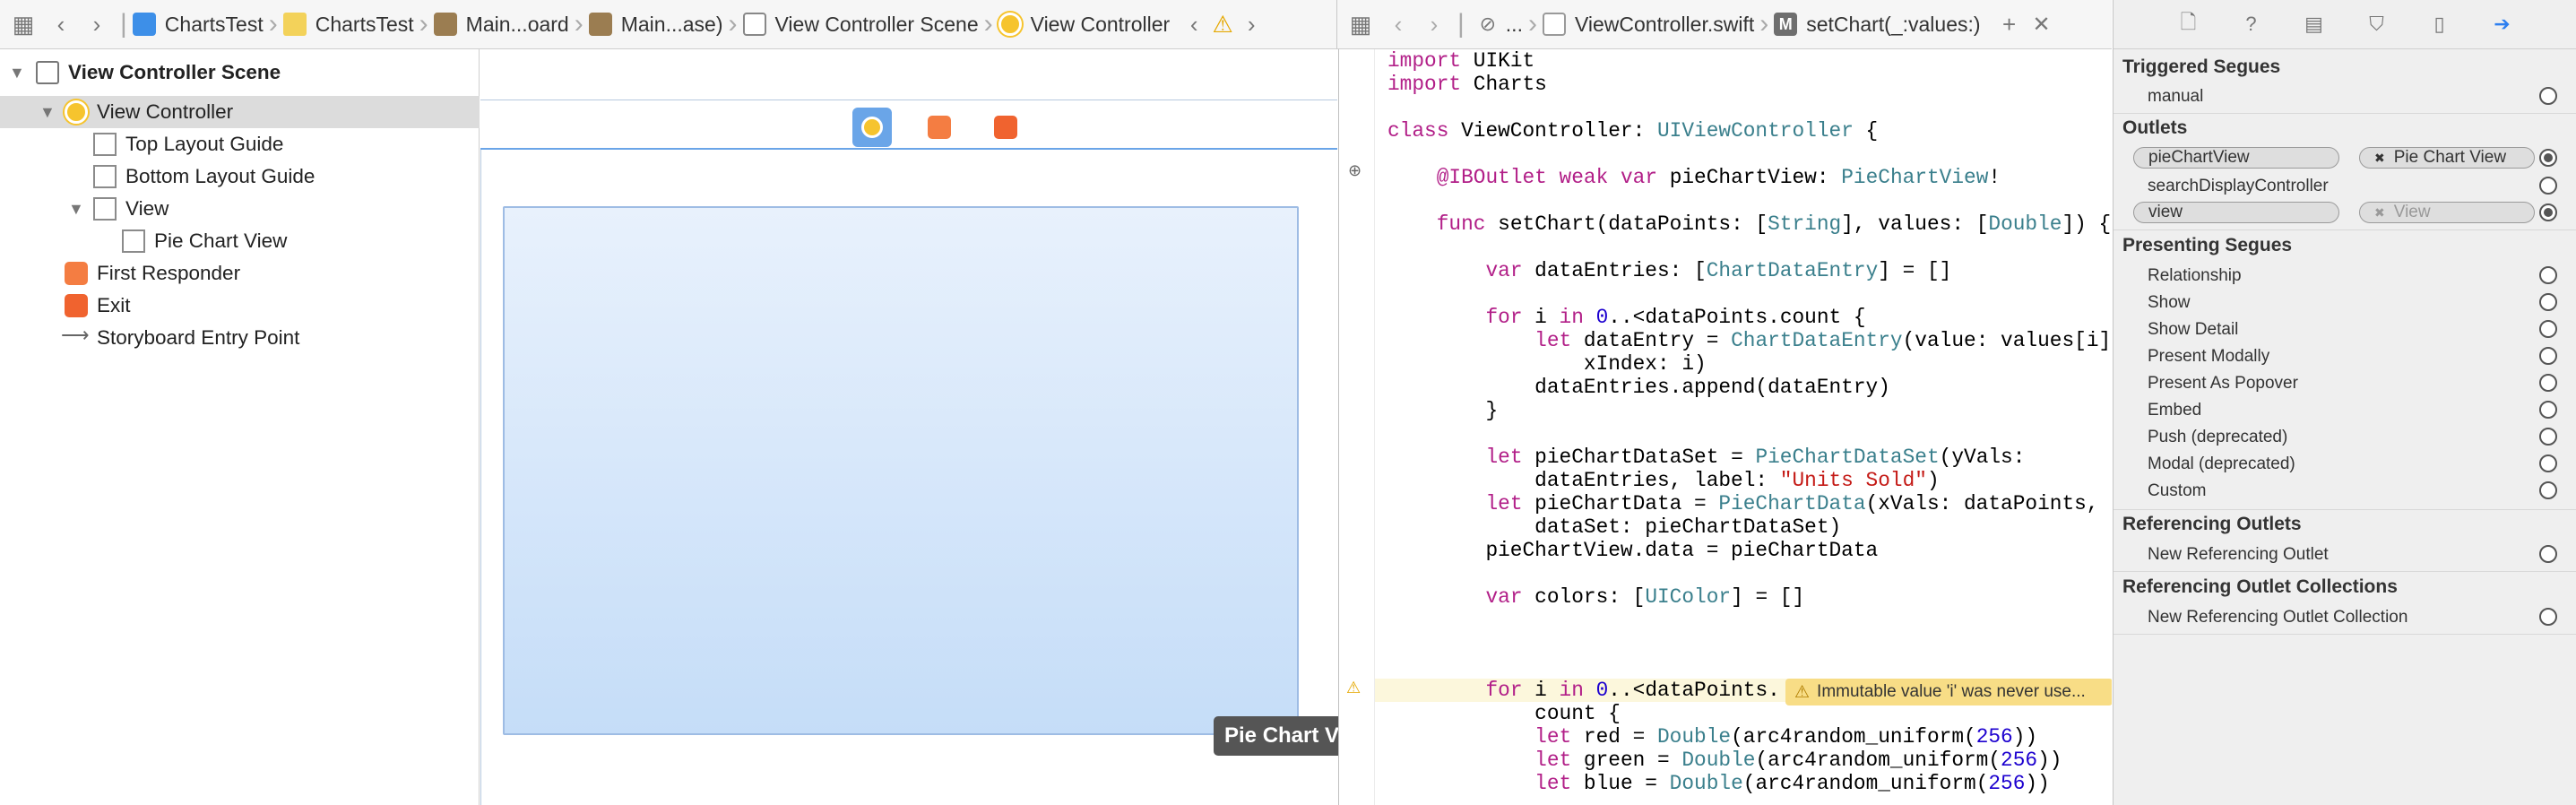 The width and height of the screenshot is (2576, 805). What do you see at coordinates (1353, 688) in the screenshot?
I see `gutter-warning-icon: ⚠` at bounding box center [1353, 688].